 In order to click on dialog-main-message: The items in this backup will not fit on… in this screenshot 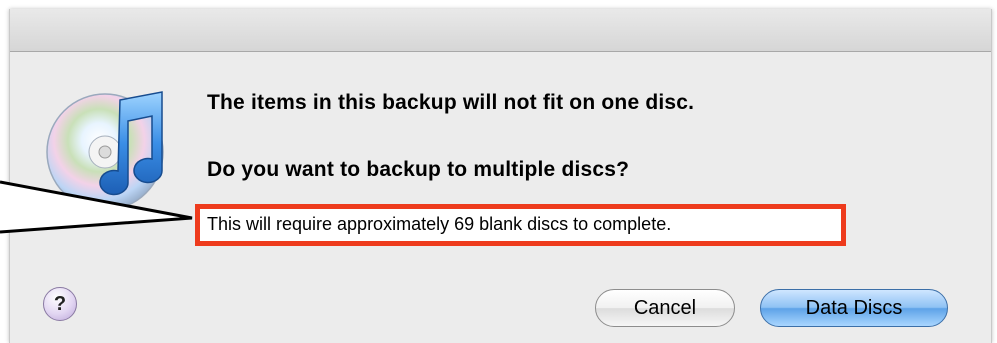, I will do `click(451, 102)`.